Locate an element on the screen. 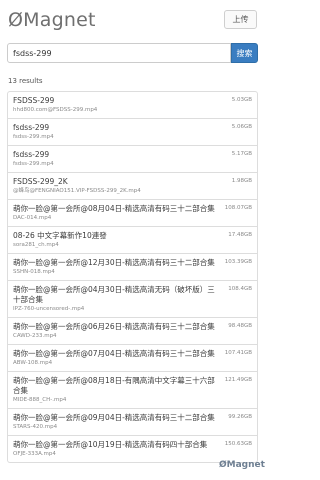 The image size is (320, 480). result-title: 萌你一脸@第一会所@08月18日-有隅高清中文字幕三十六部合集 is located at coordinates (117, 386).